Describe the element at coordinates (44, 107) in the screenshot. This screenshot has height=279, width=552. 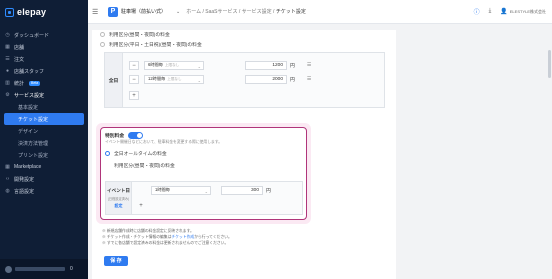
I see `sidebar-subitem-basic: 基本設定` at that location.